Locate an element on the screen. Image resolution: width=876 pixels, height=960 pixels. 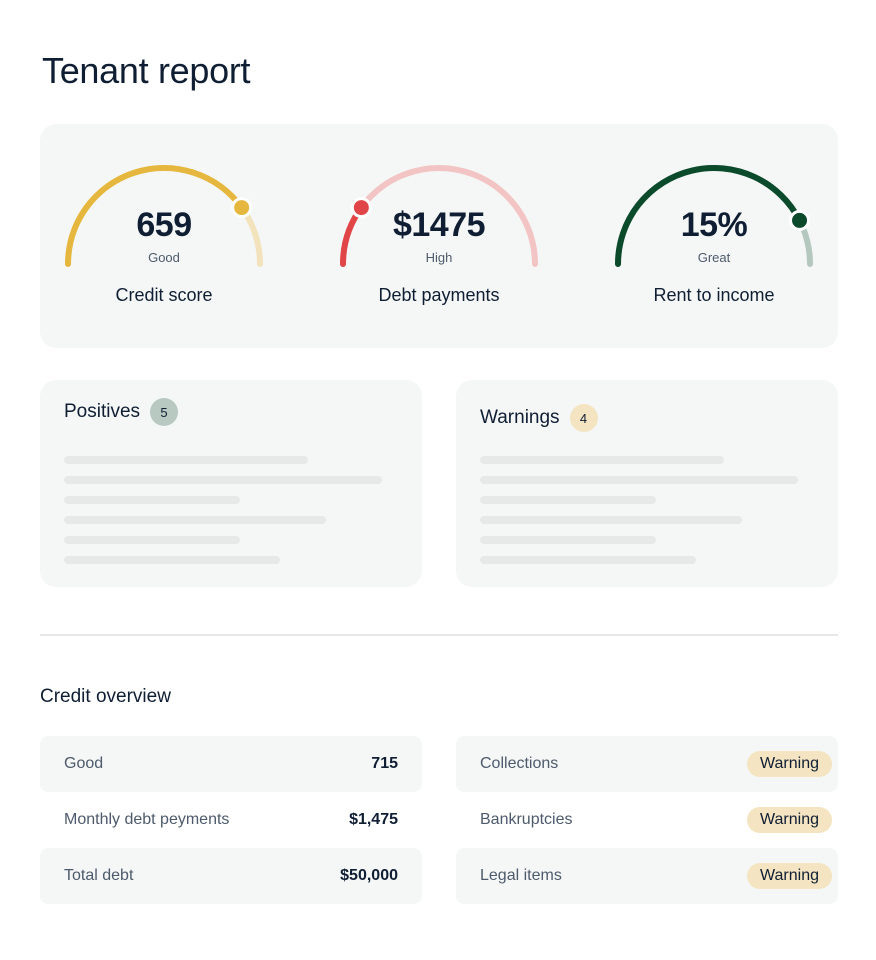
debt-payments-gauge: $1475 High Debt payments is located at coordinates (439, 239).